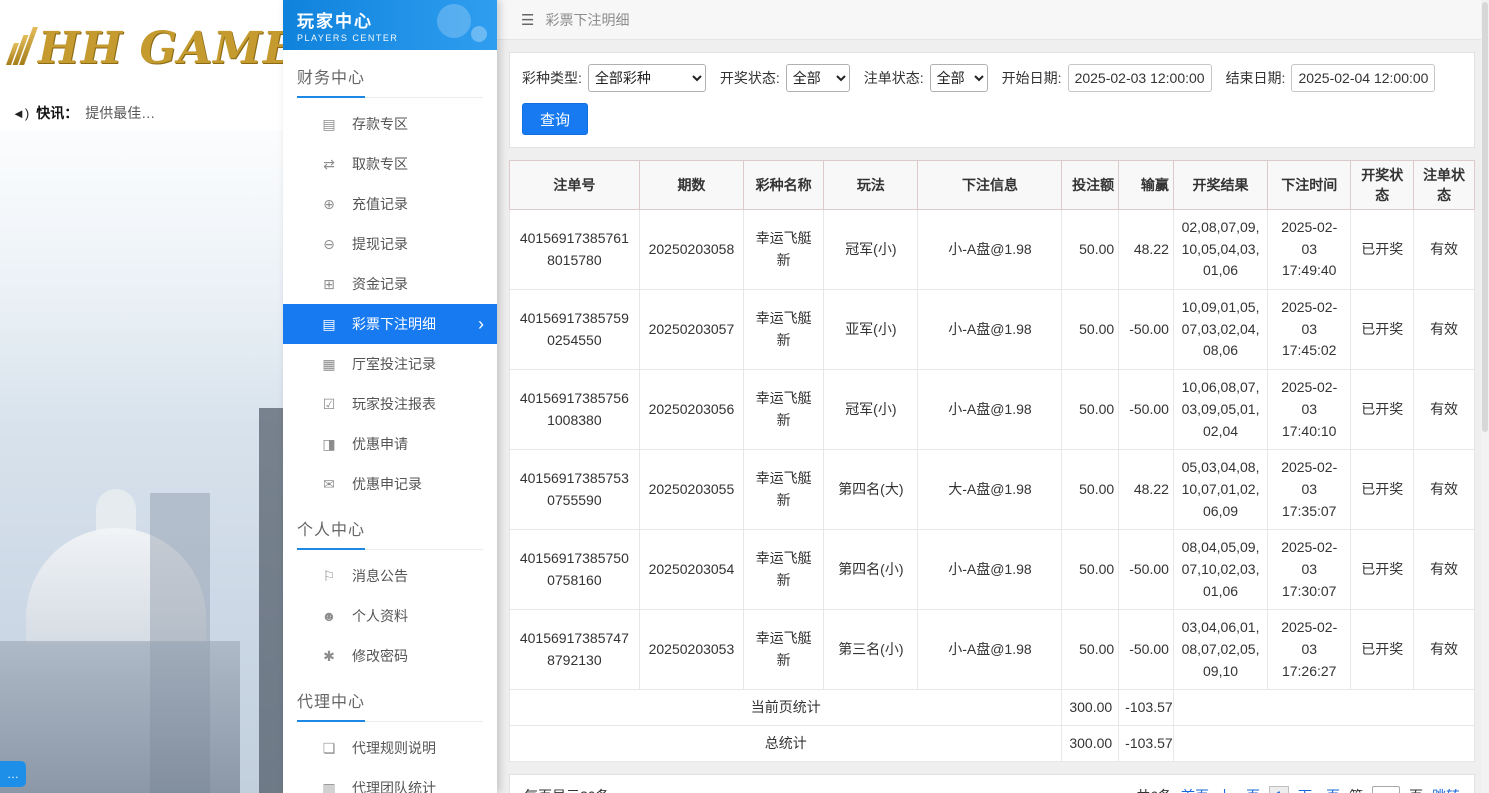  What do you see at coordinates (1309, 650) in the screenshot?
I see `table-cell: 2025-02-03 17:26:27` at bounding box center [1309, 650].